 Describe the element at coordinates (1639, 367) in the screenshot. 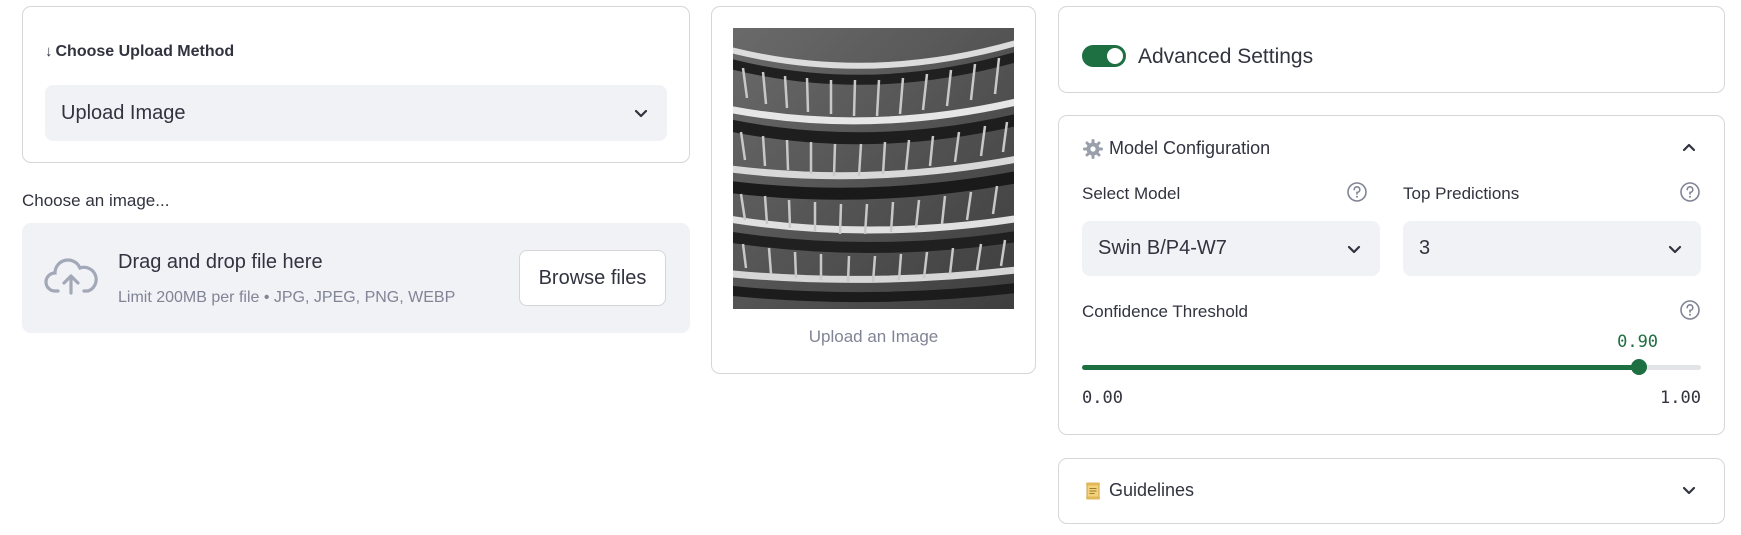

I see `confidence-slider-thumb` at that location.